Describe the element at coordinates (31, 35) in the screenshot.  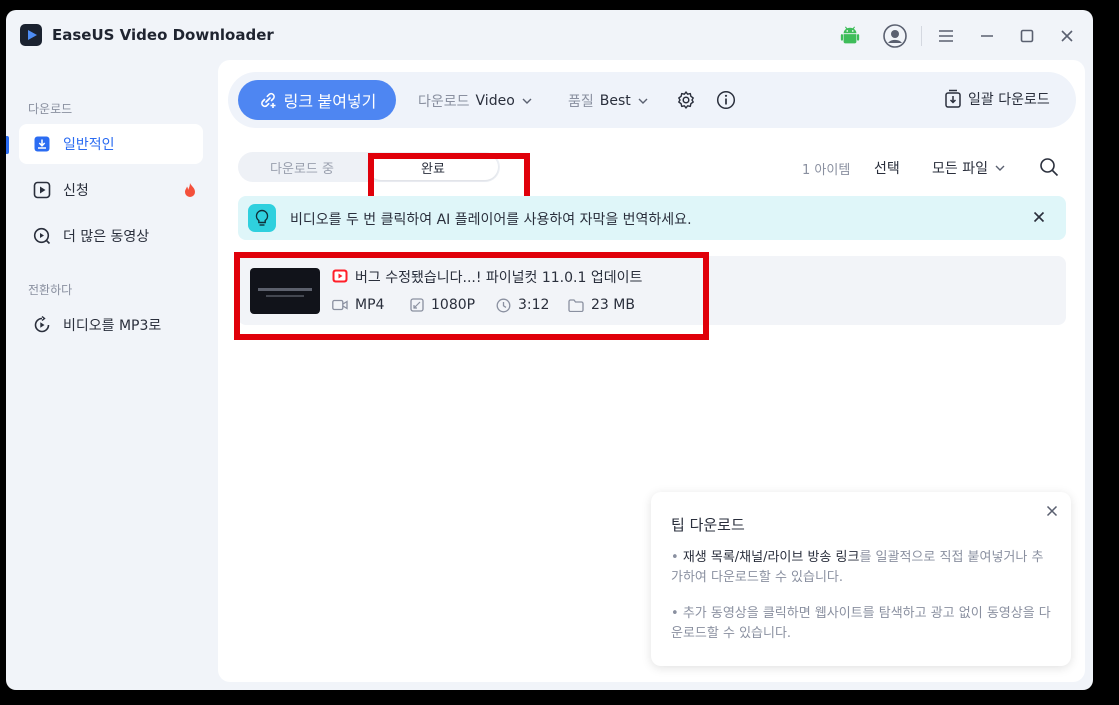
I see `app-logo-icon` at that location.